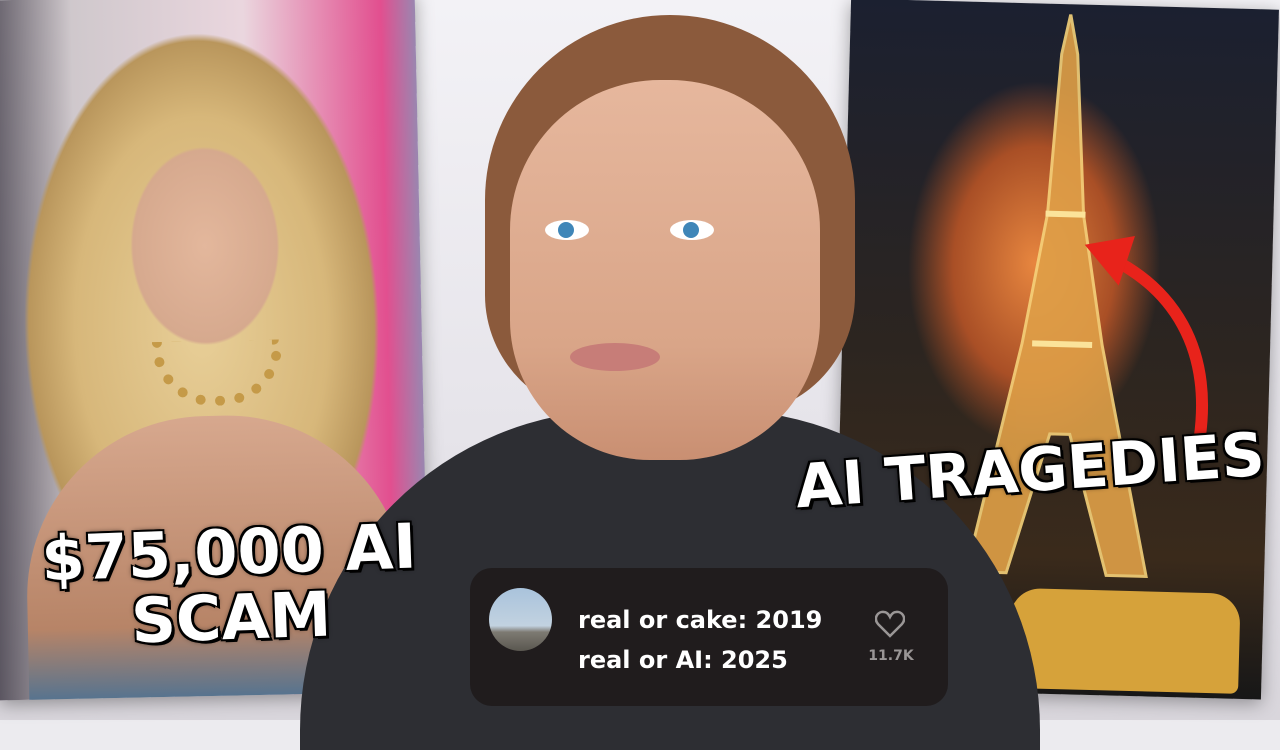 Image resolution: width=1280 pixels, height=750 pixels. What do you see at coordinates (700, 620) in the screenshot?
I see `comment-text-line-1: real or cake: 2019` at bounding box center [700, 620].